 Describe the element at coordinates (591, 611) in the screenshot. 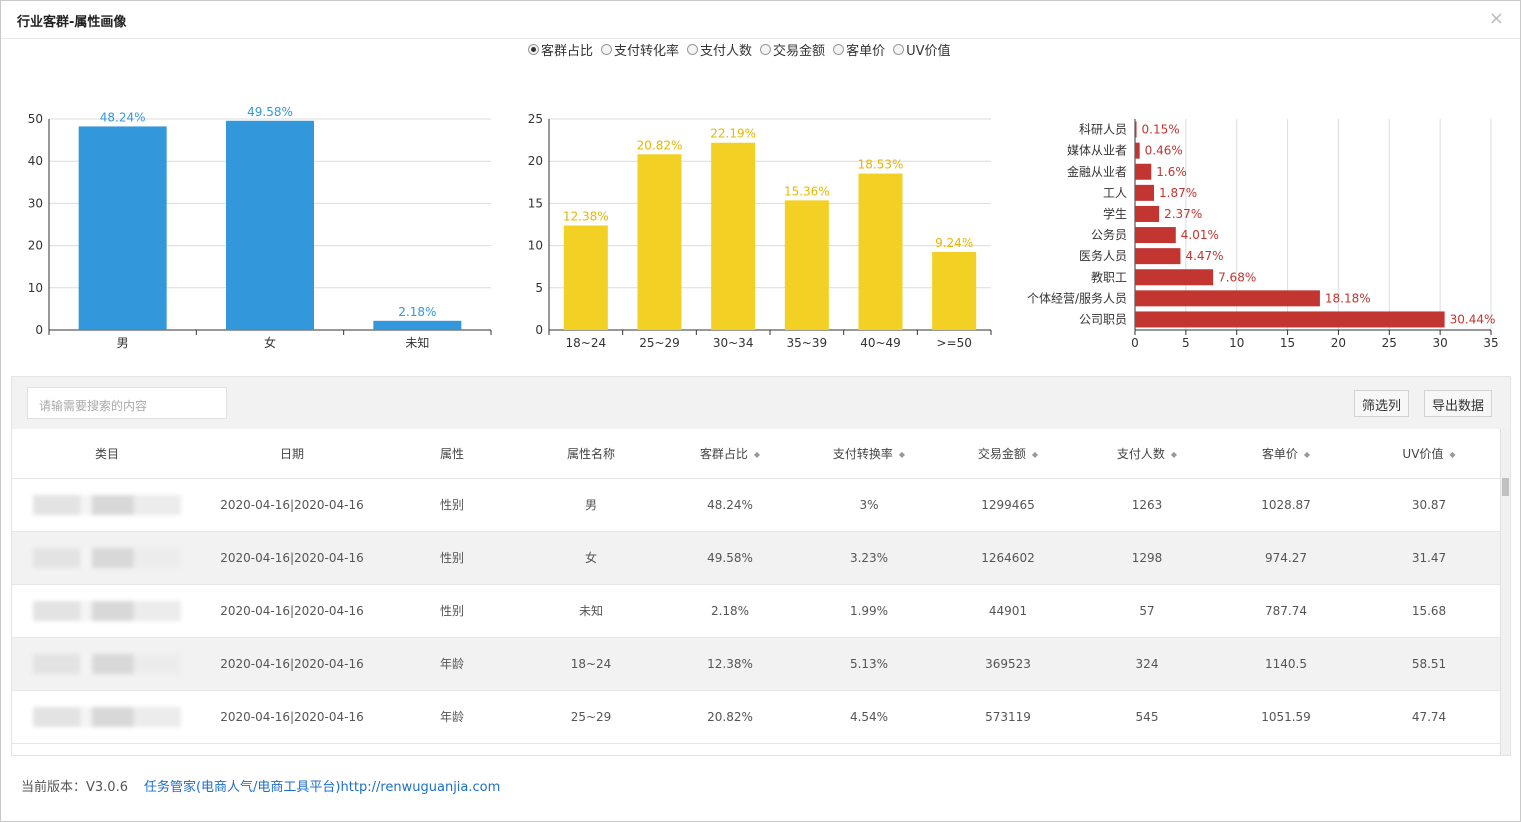

I see `table-cell: 未知` at that location.